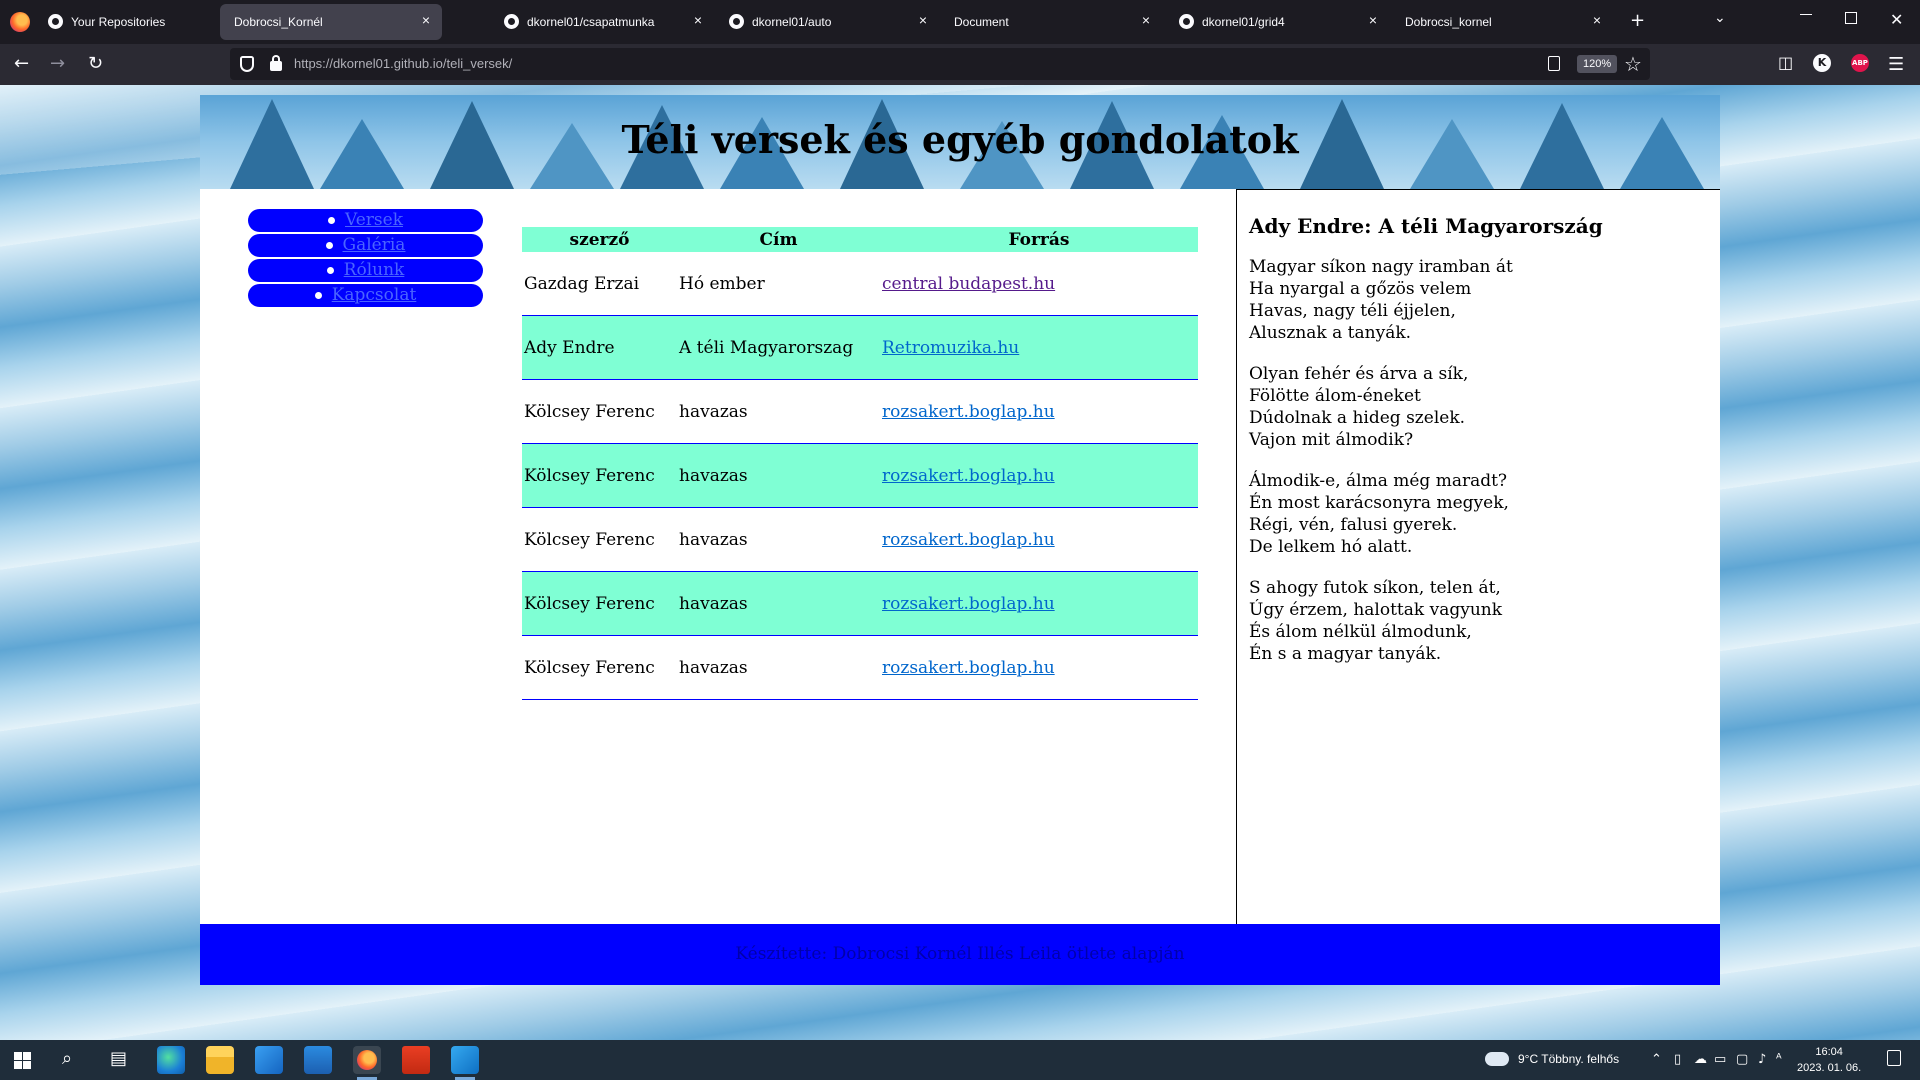  I want to click on microsoft-store-icon, so click(269, 1060).